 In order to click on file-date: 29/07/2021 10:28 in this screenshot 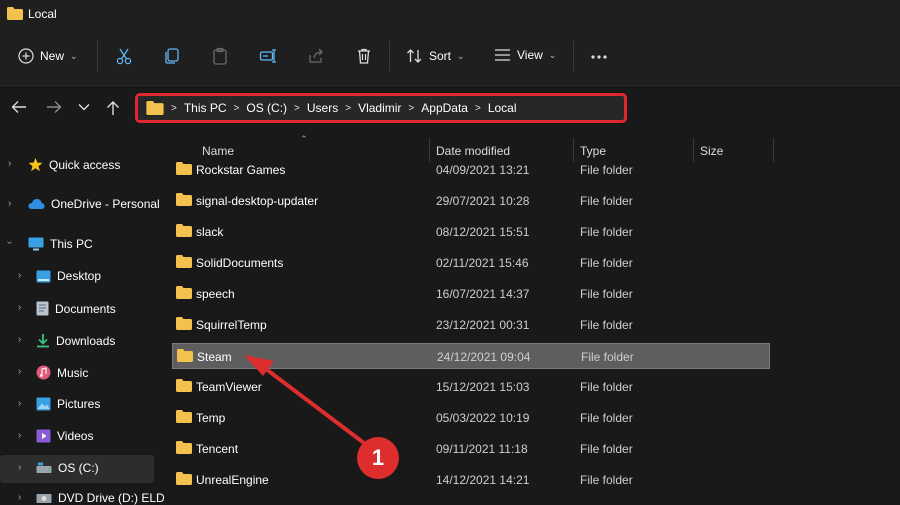, I will do `click(483, 201)`.